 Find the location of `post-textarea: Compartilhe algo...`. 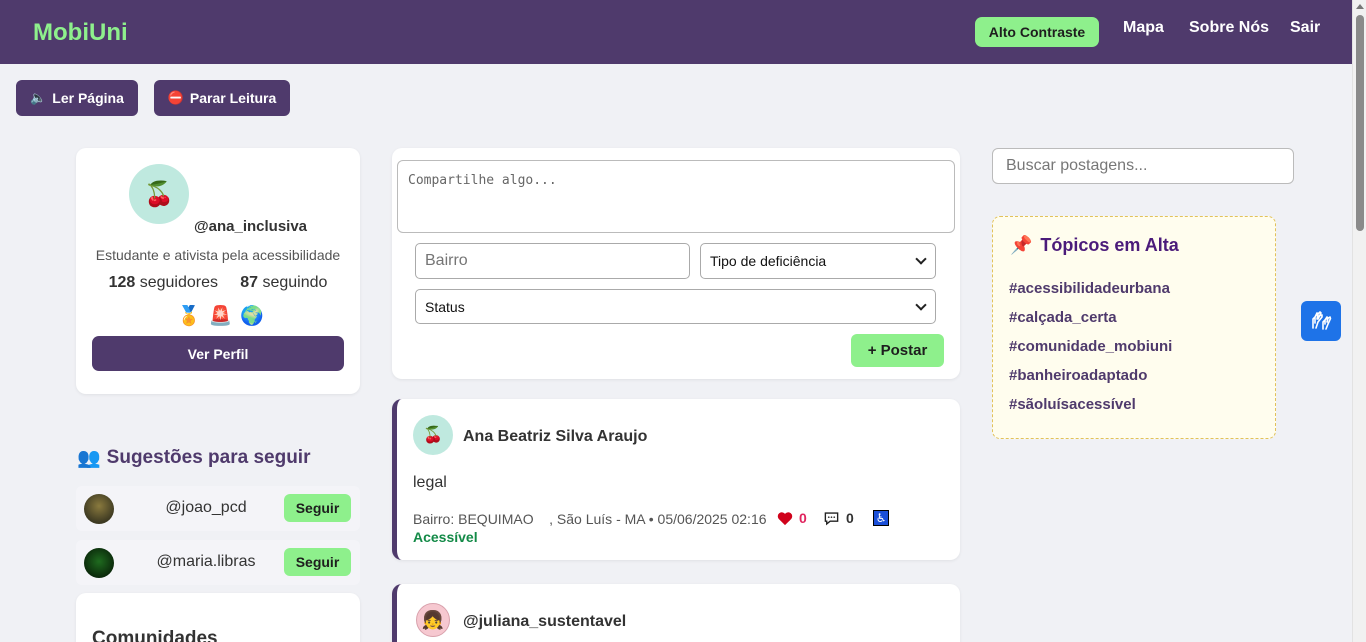

post-textarea: Compartilhe algo... is located at coordinates (676, 196).